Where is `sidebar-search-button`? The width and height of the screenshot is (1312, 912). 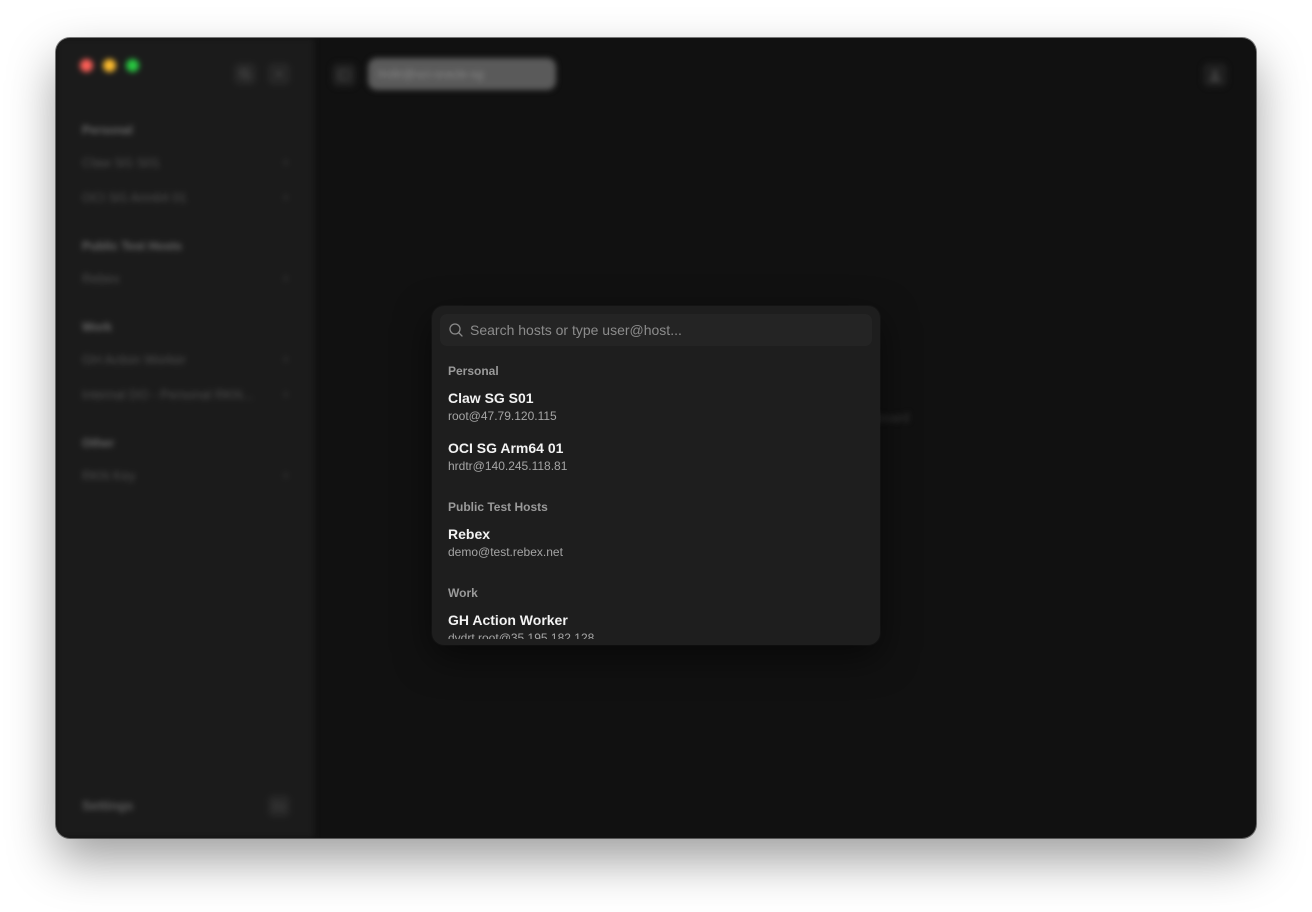 sidebar-search-button is located at coordinates (245, 74).